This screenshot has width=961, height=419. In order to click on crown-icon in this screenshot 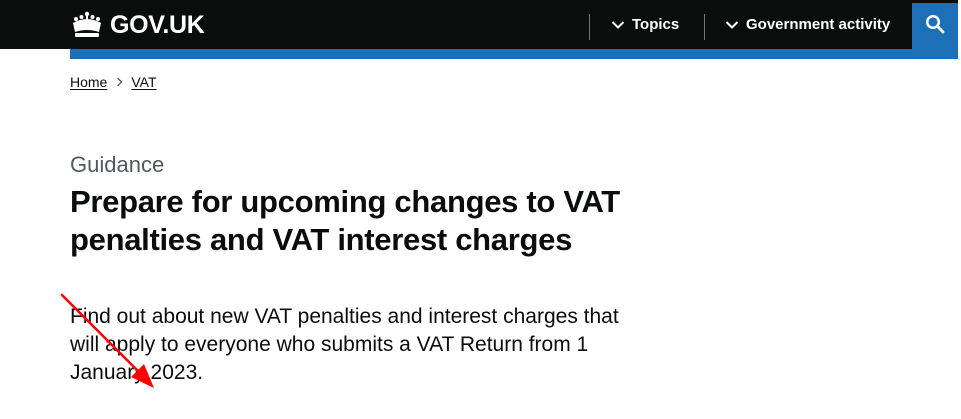, I will do `click(87, 25)`.